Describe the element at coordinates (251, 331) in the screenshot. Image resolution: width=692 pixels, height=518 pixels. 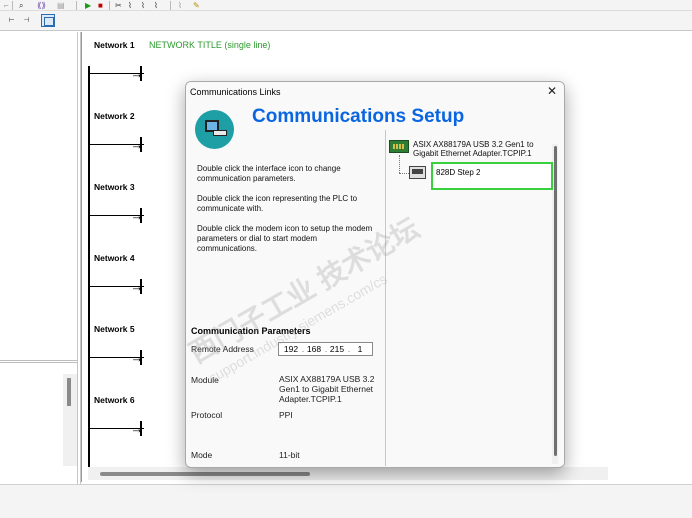
I see `params-heading: Communication Parameters` at that location.